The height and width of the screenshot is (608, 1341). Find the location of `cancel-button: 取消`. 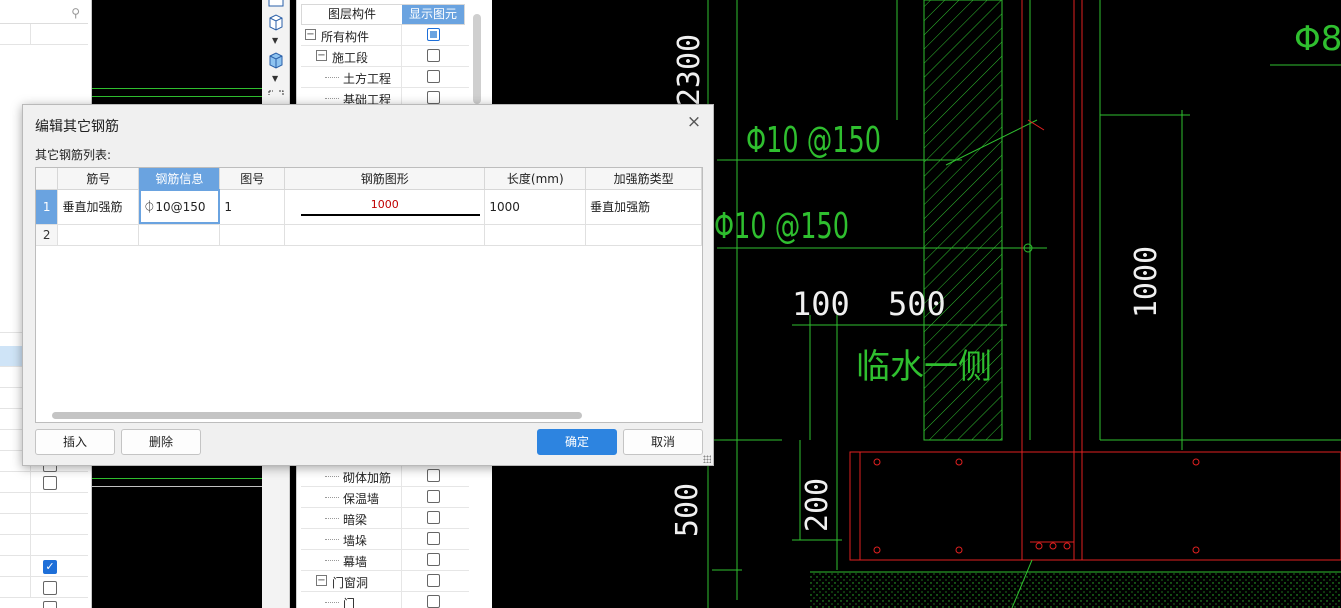

cancel-button: 取消 is located at coordinates (663, 442).